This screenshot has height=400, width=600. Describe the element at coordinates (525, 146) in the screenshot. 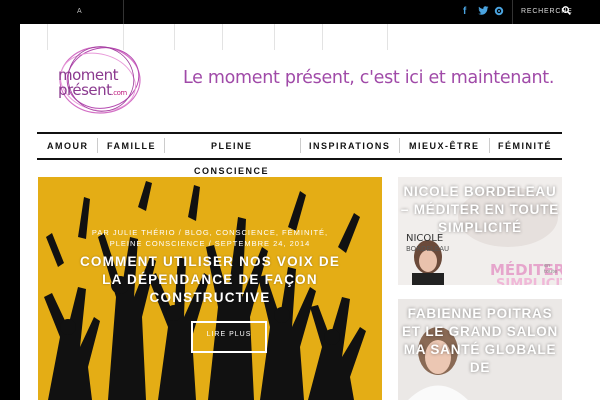

I see `nav-item-feminite: FÉMINITÉ` at that location.